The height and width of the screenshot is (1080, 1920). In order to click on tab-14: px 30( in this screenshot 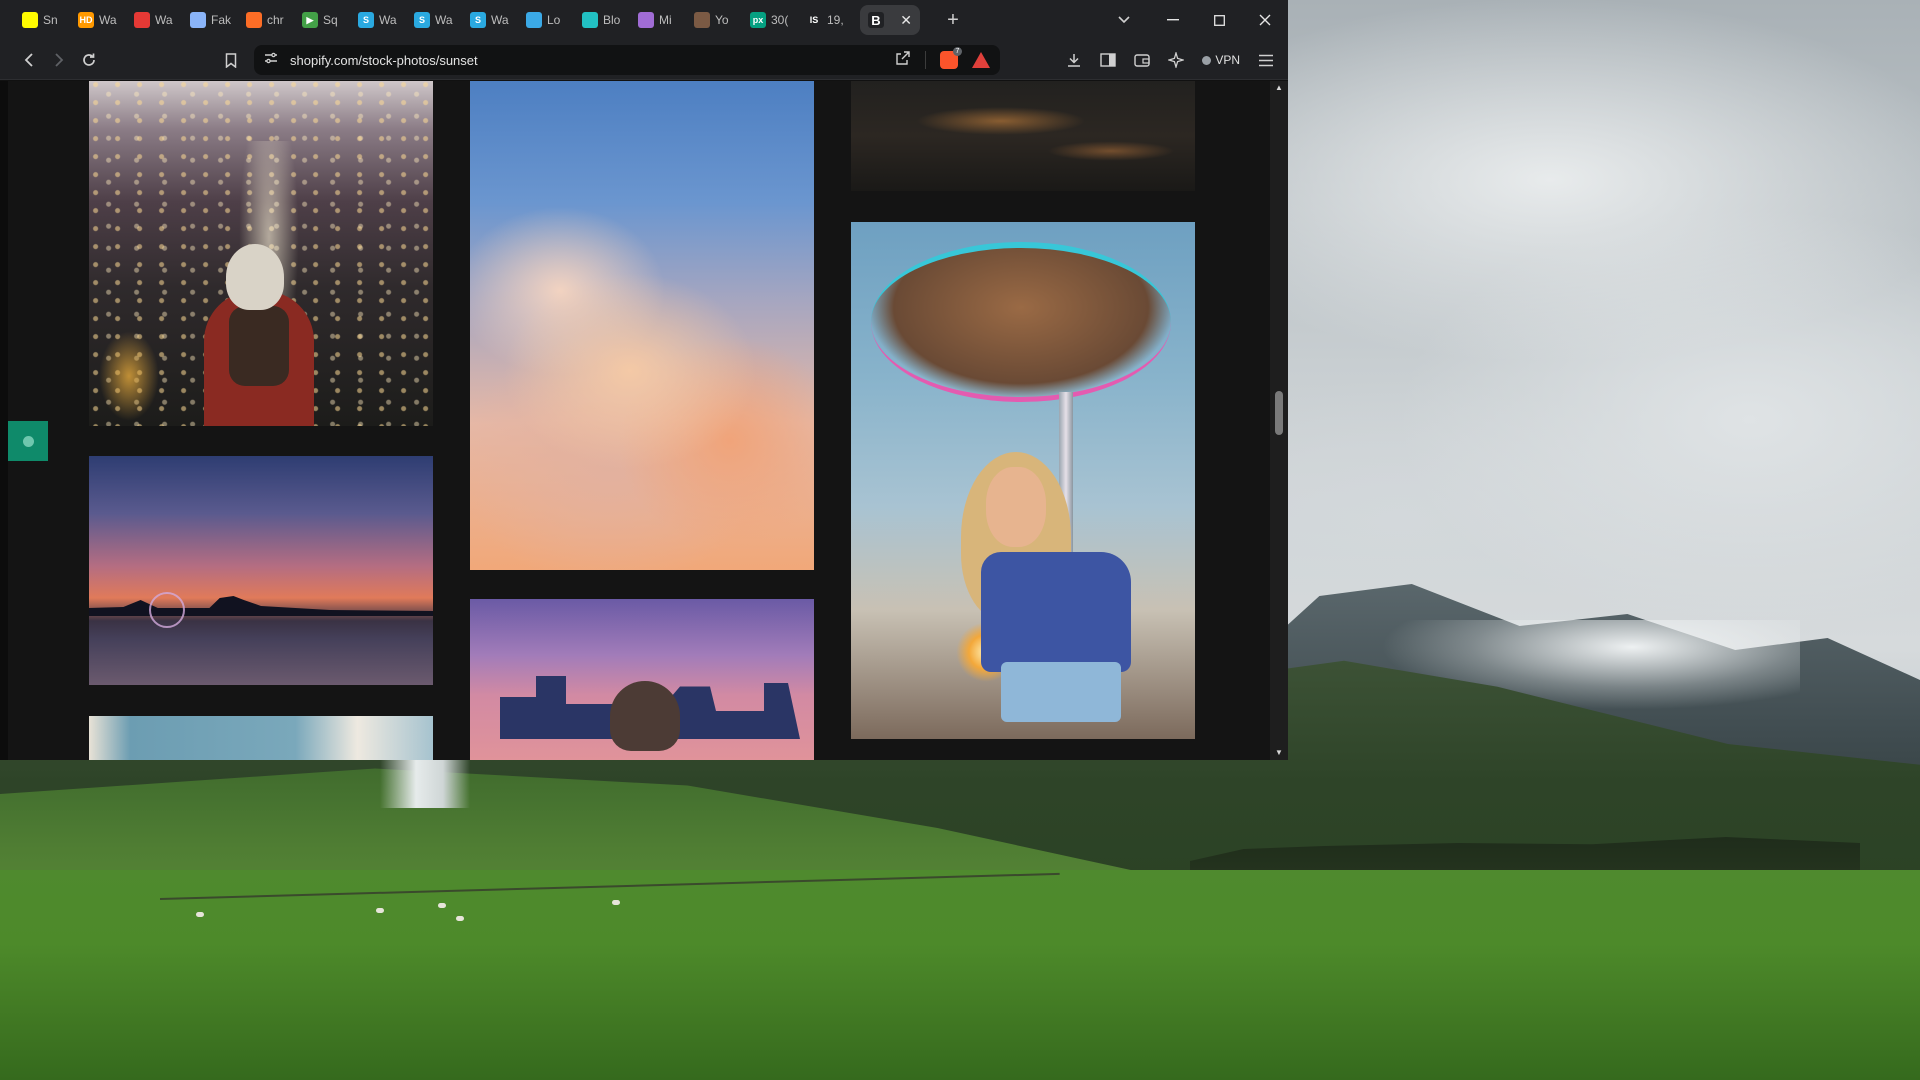, I will do `click(768, 20)`.